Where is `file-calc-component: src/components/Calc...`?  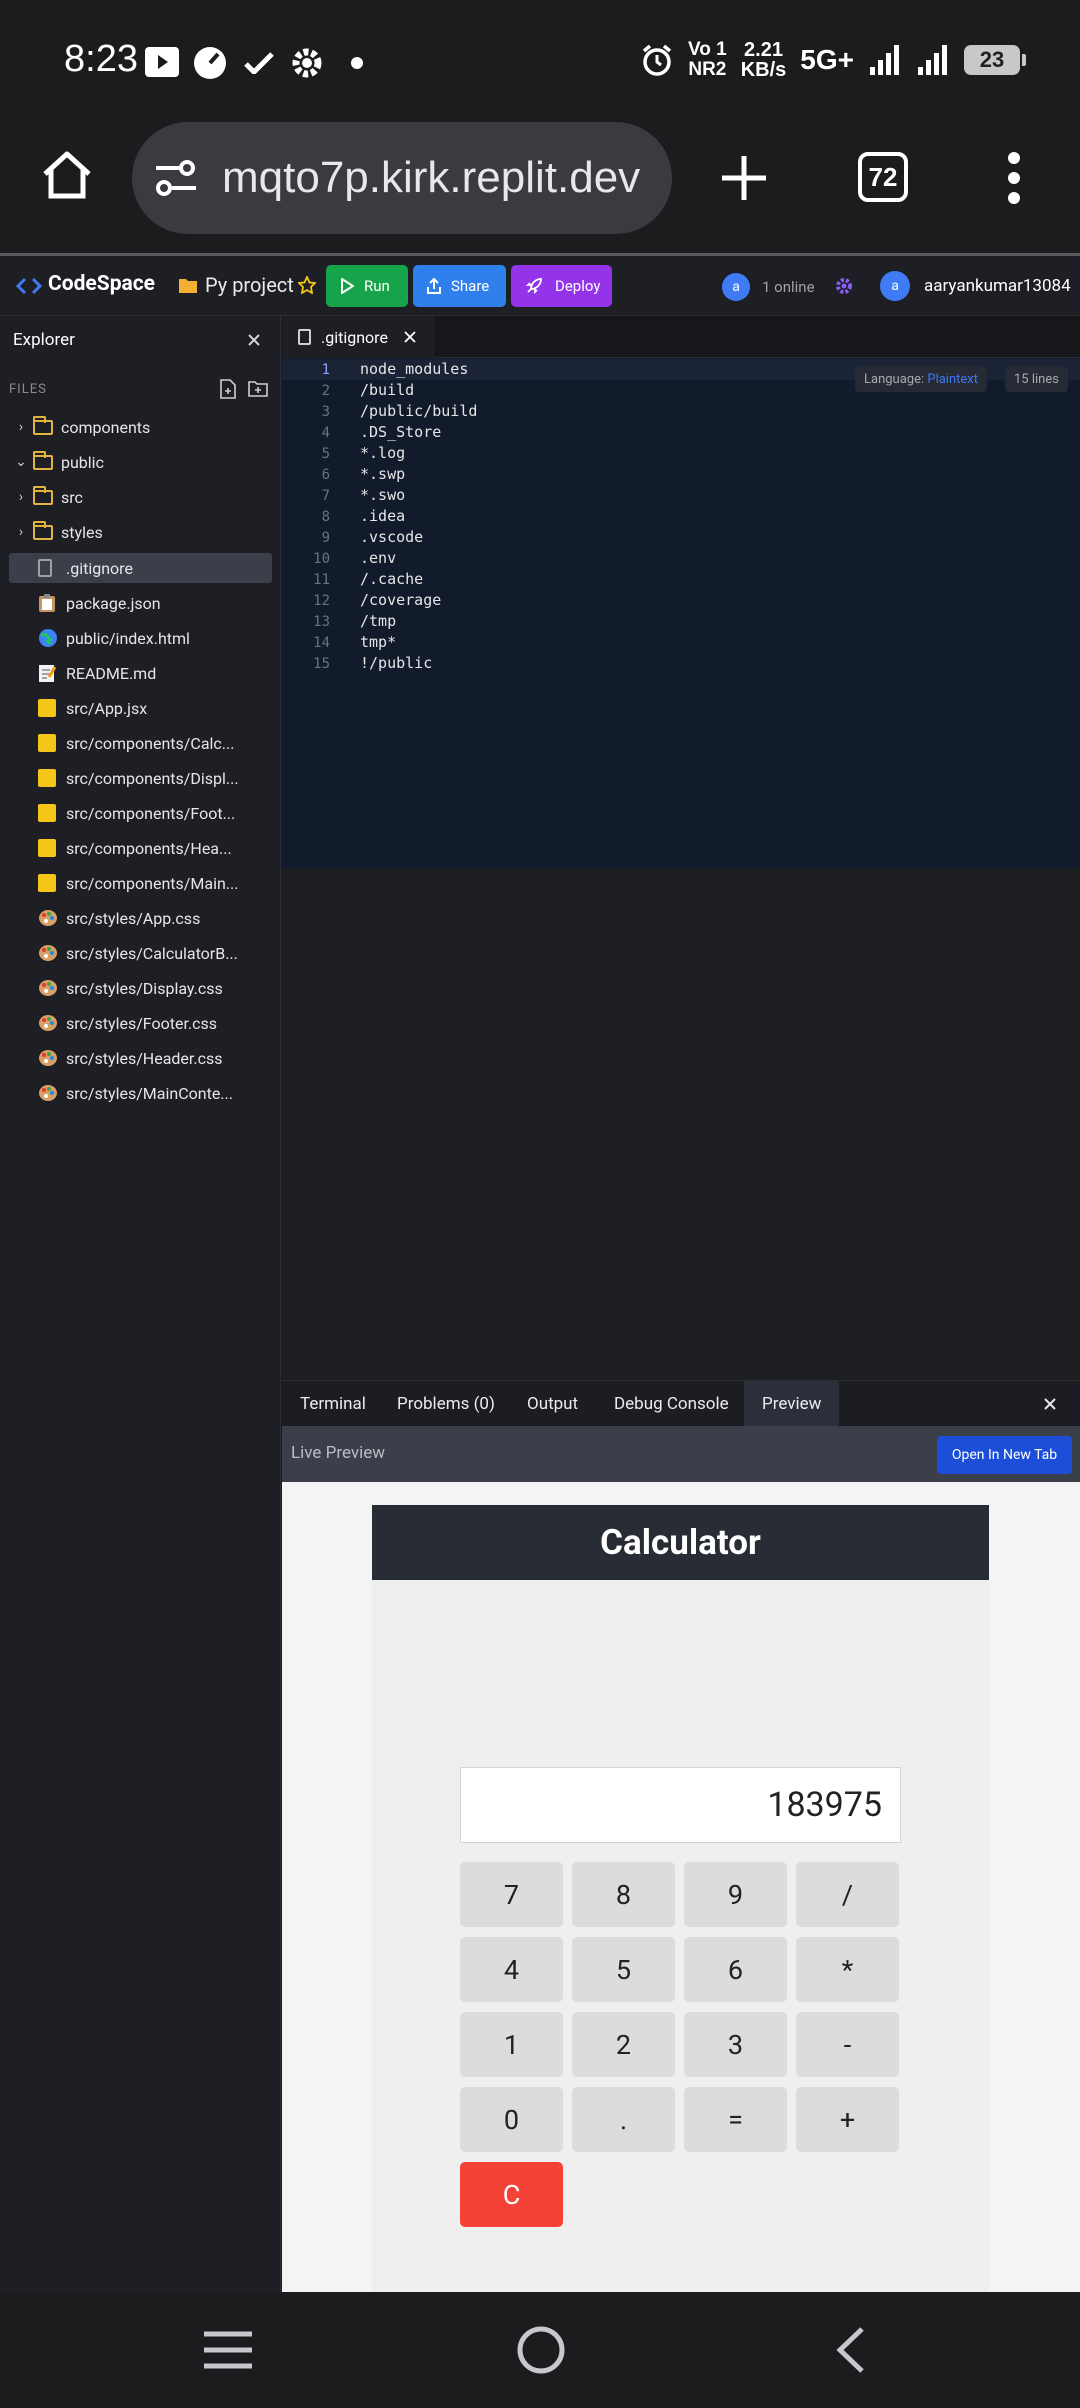
file-calc-component: src/components/Calc... is located at coordinates (140, 743).